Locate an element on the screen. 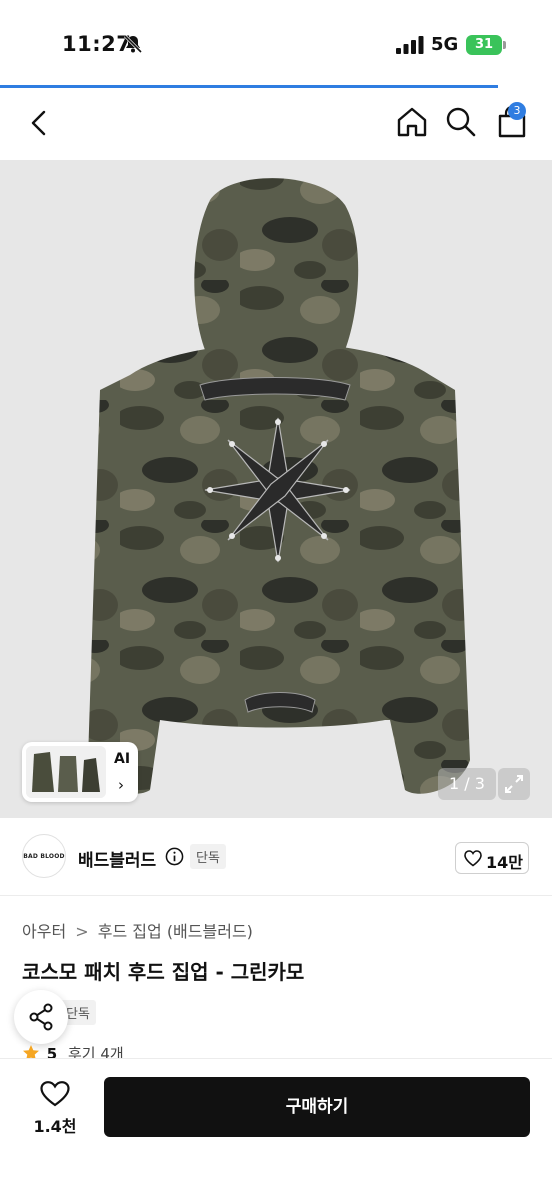 The image size is (552, 1200). product-title: 코스모 패치 후드 집업 - 그린카모 is located at coordinates (163, 972).